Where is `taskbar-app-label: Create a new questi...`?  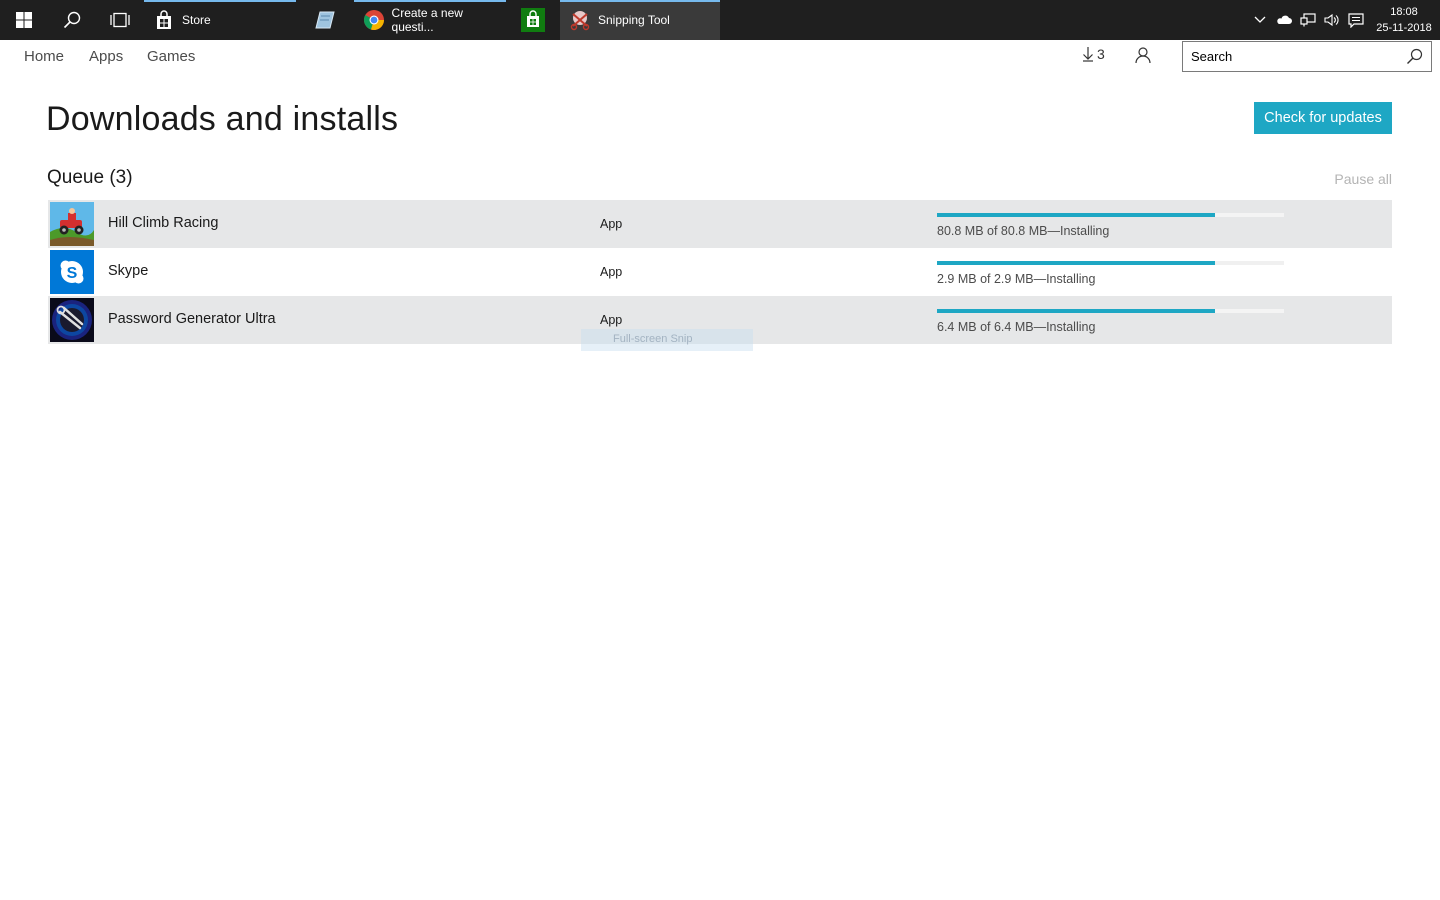 taskbar-app-label: Create a new questi... is located at coordinates (427, 20).